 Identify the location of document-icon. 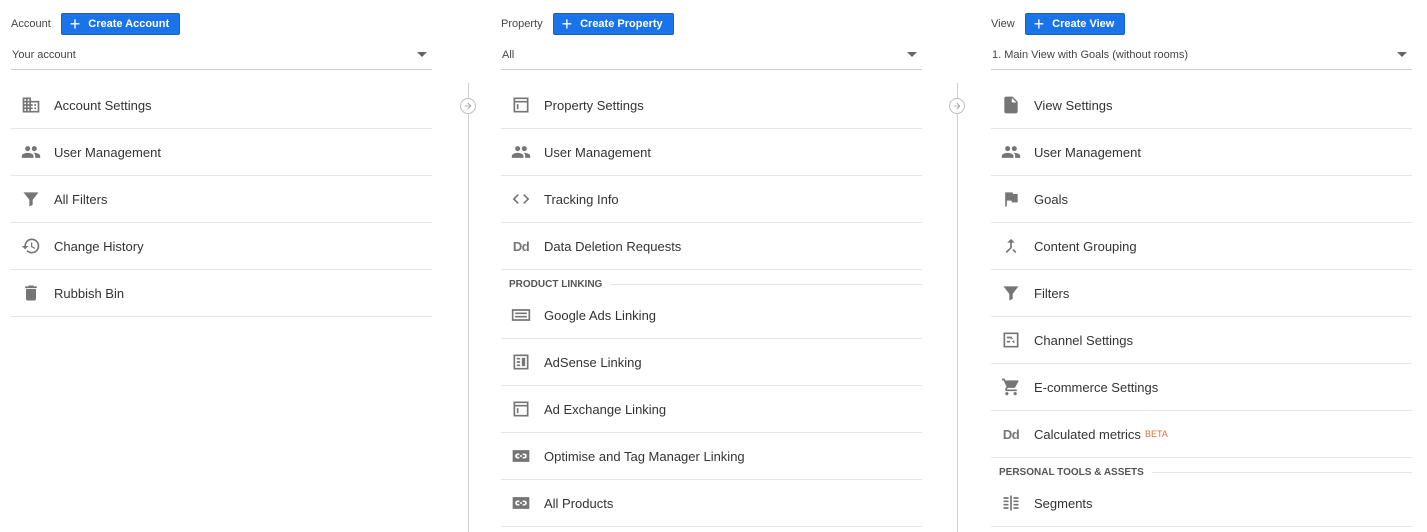
(1011, 105).